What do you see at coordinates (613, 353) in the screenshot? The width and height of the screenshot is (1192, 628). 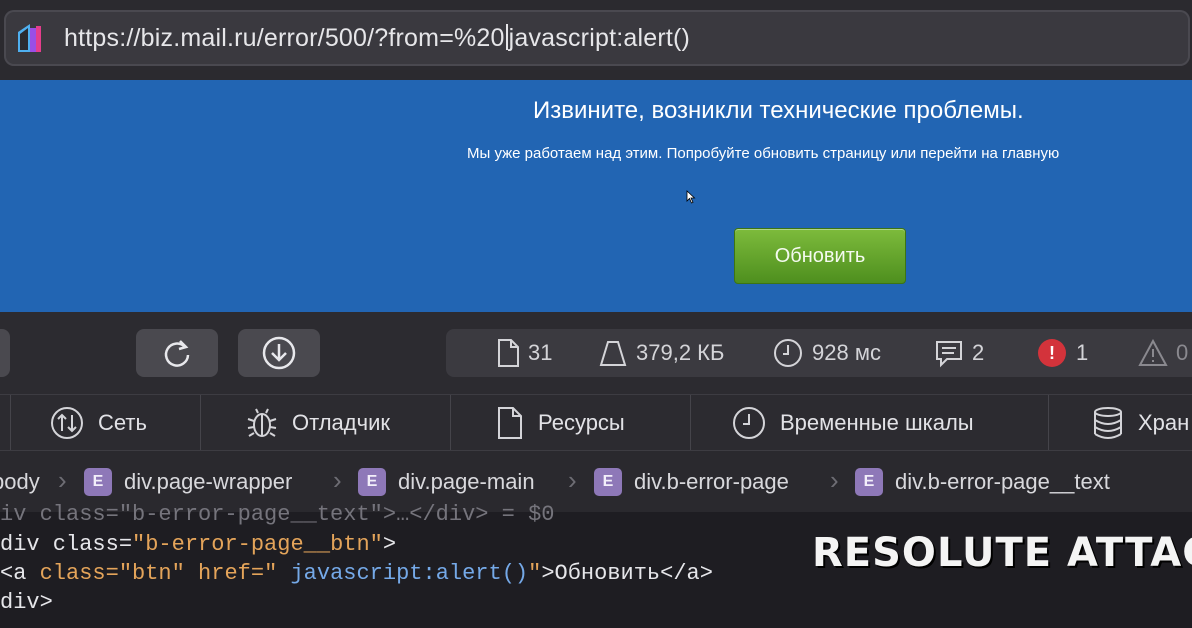 I see `weight-icon` at bounding box center [613, 353].